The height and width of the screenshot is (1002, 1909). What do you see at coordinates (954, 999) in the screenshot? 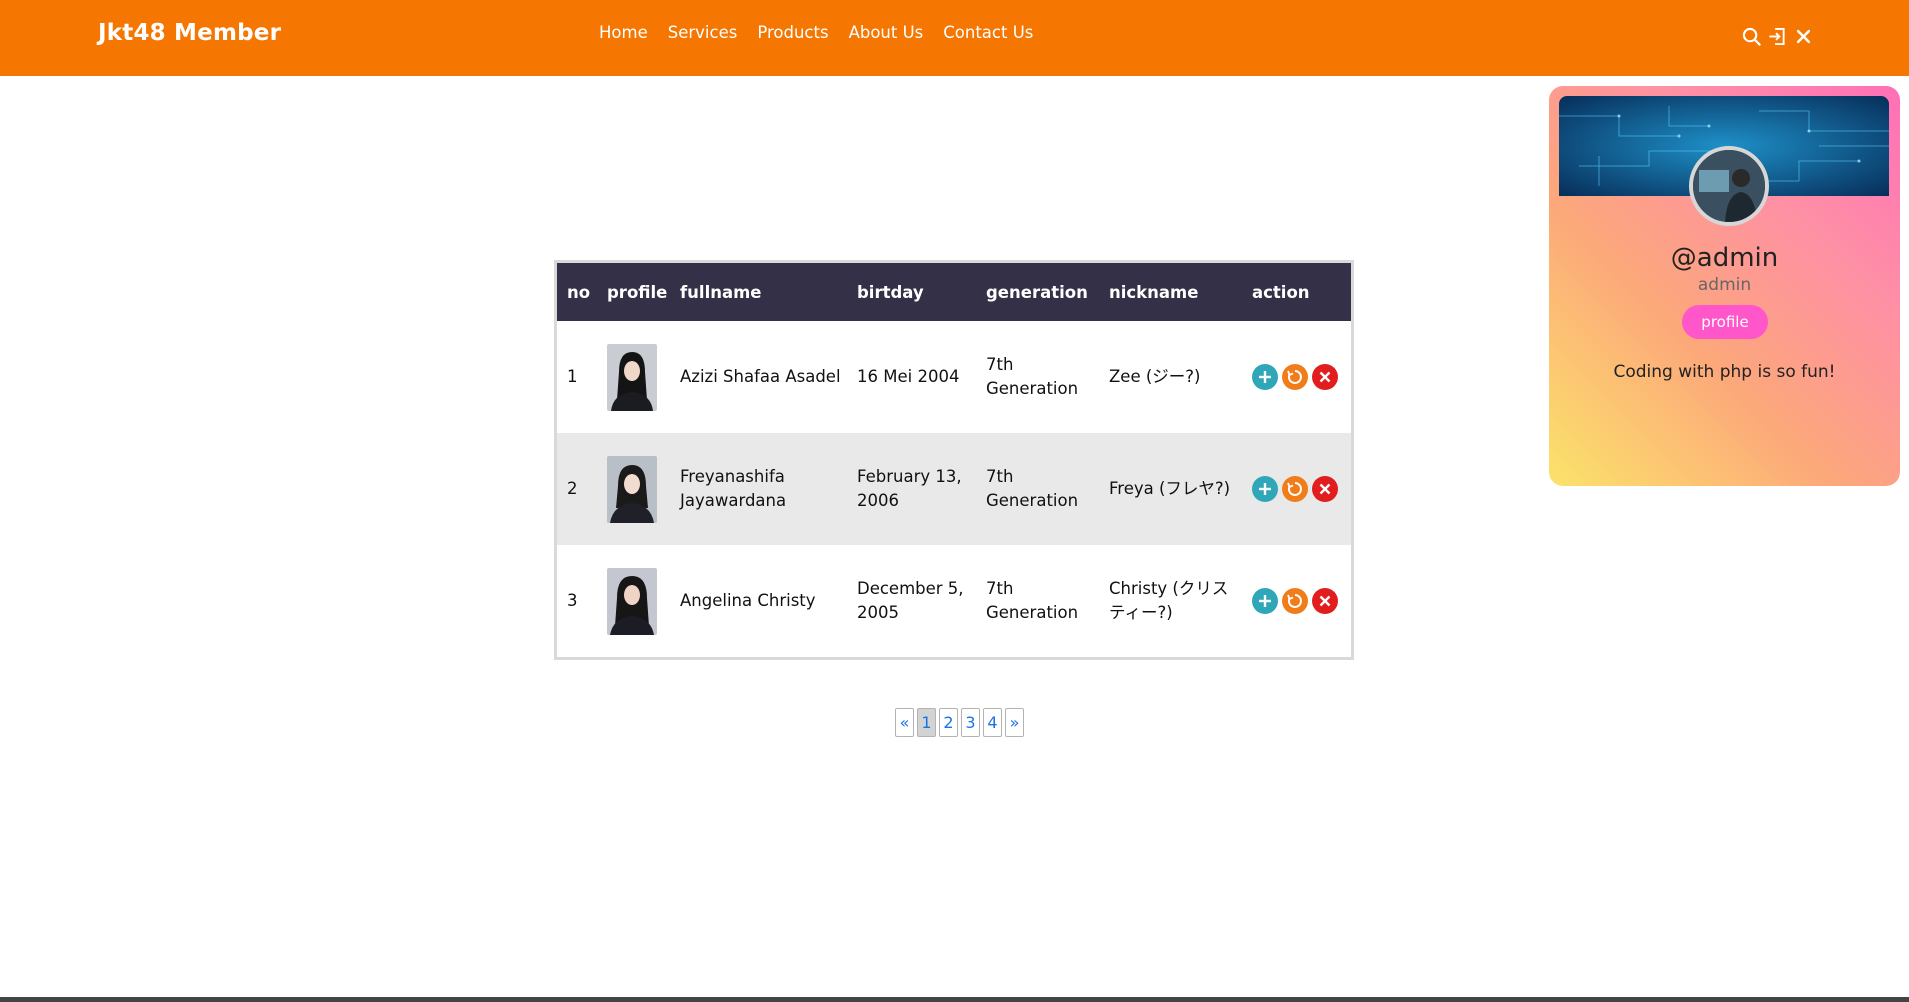
I see `bottom-border` at bounding box center [954, 999].